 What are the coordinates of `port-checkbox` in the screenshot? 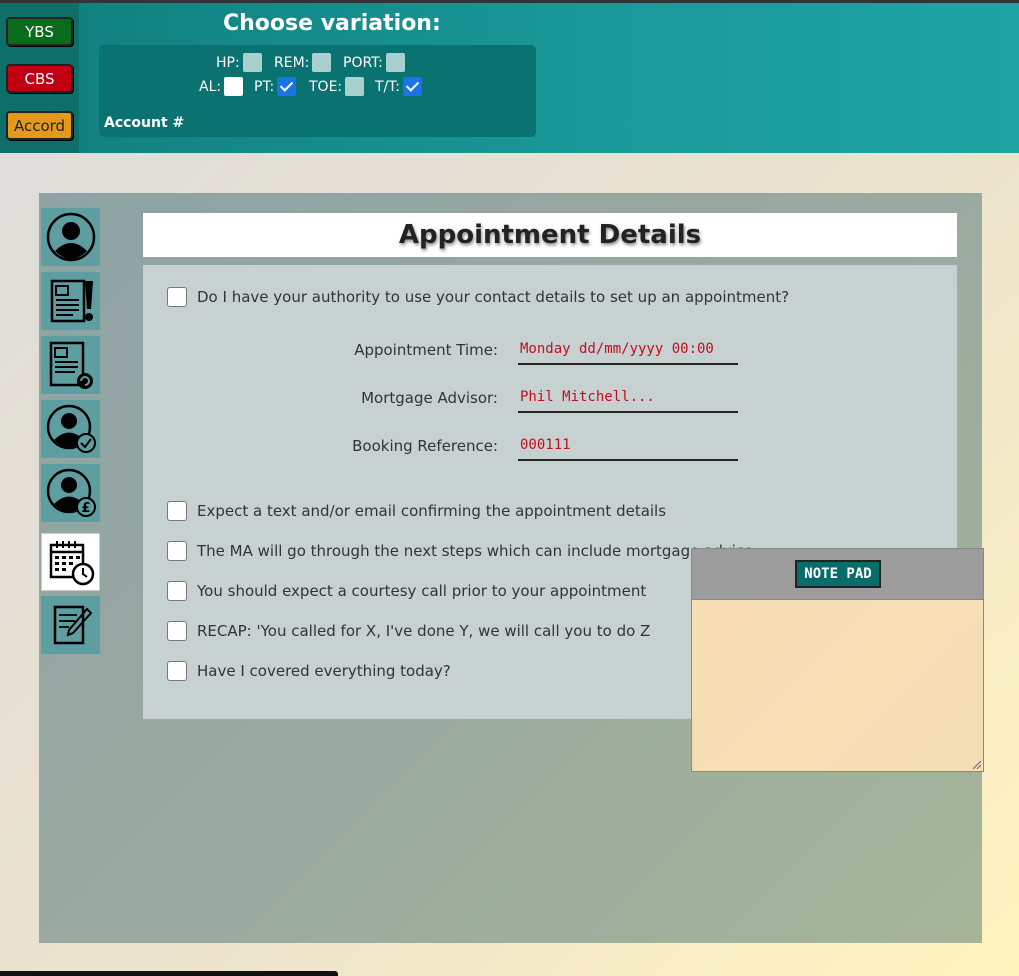 It's located at (395, 62).